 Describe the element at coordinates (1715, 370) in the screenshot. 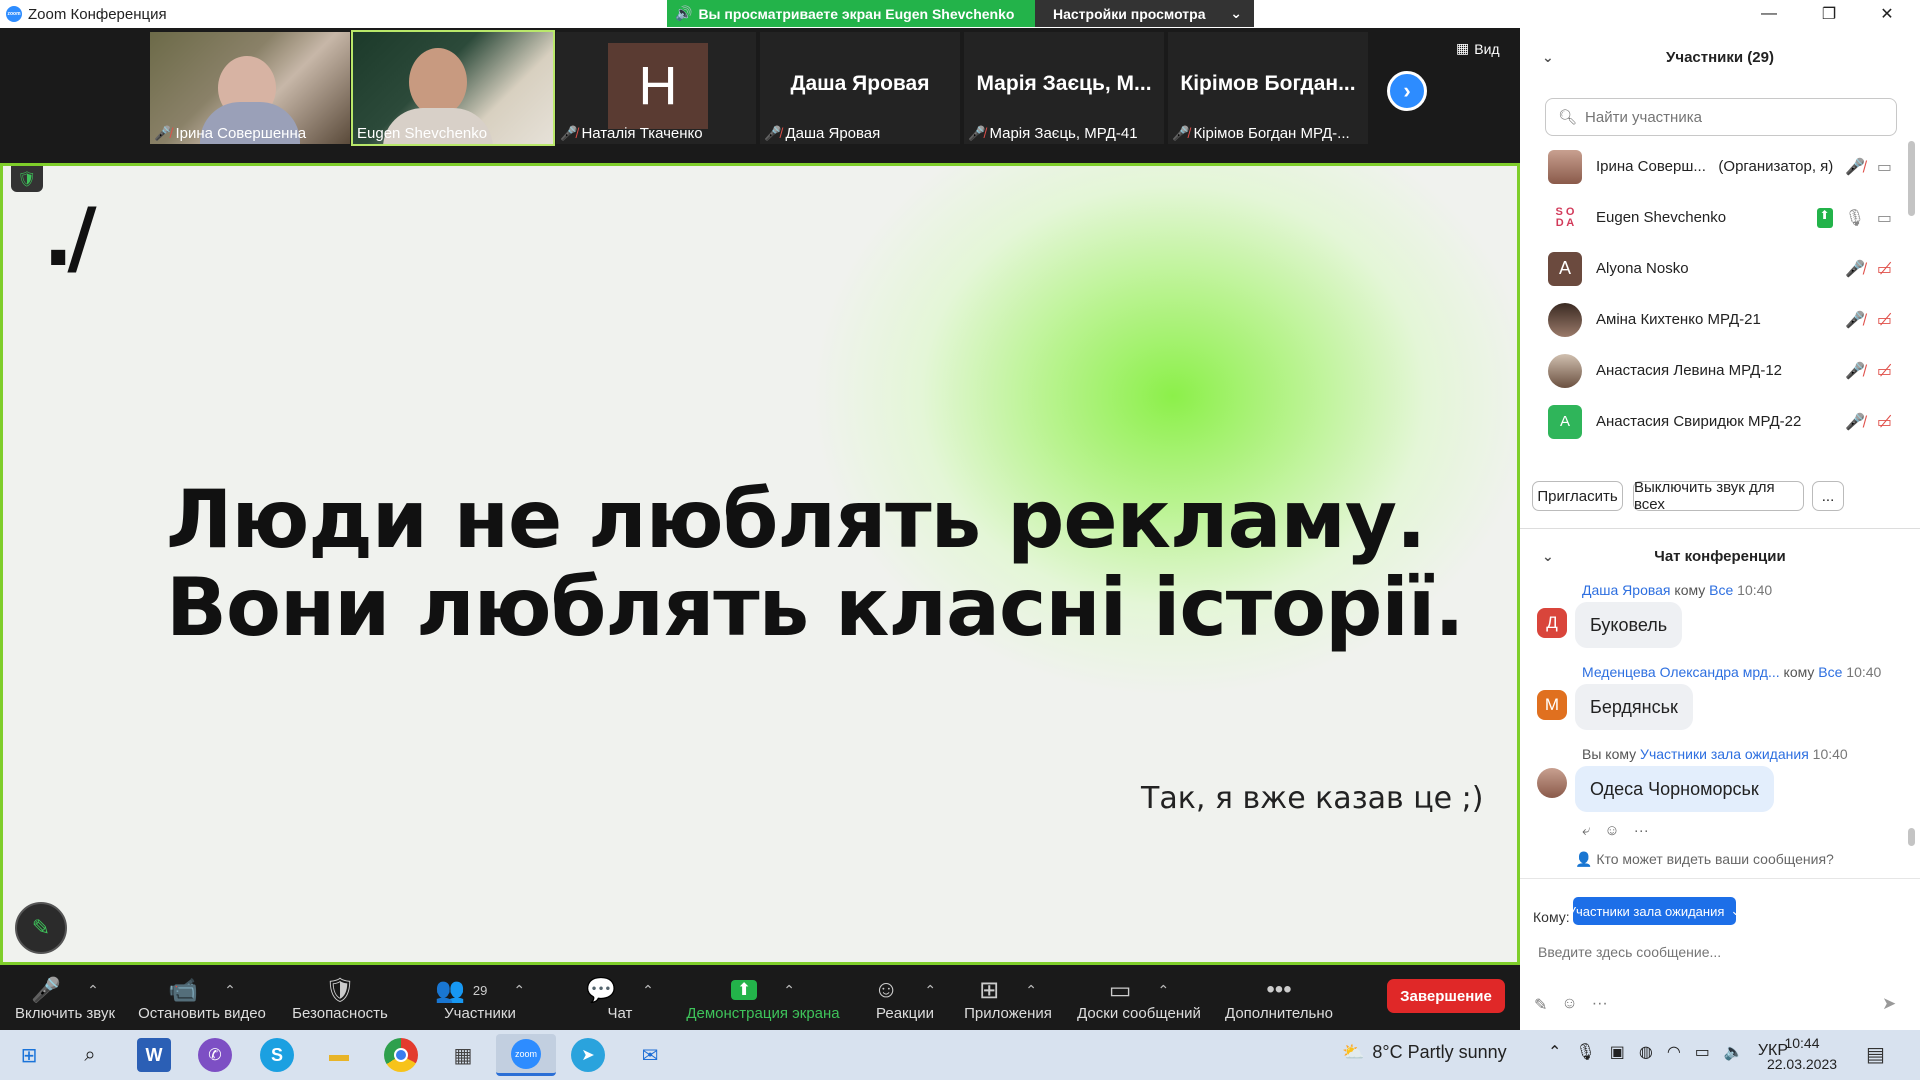

I see `participant-row: Анастасия Левина МРД-12 🎤̸ ▭̸` at that location.